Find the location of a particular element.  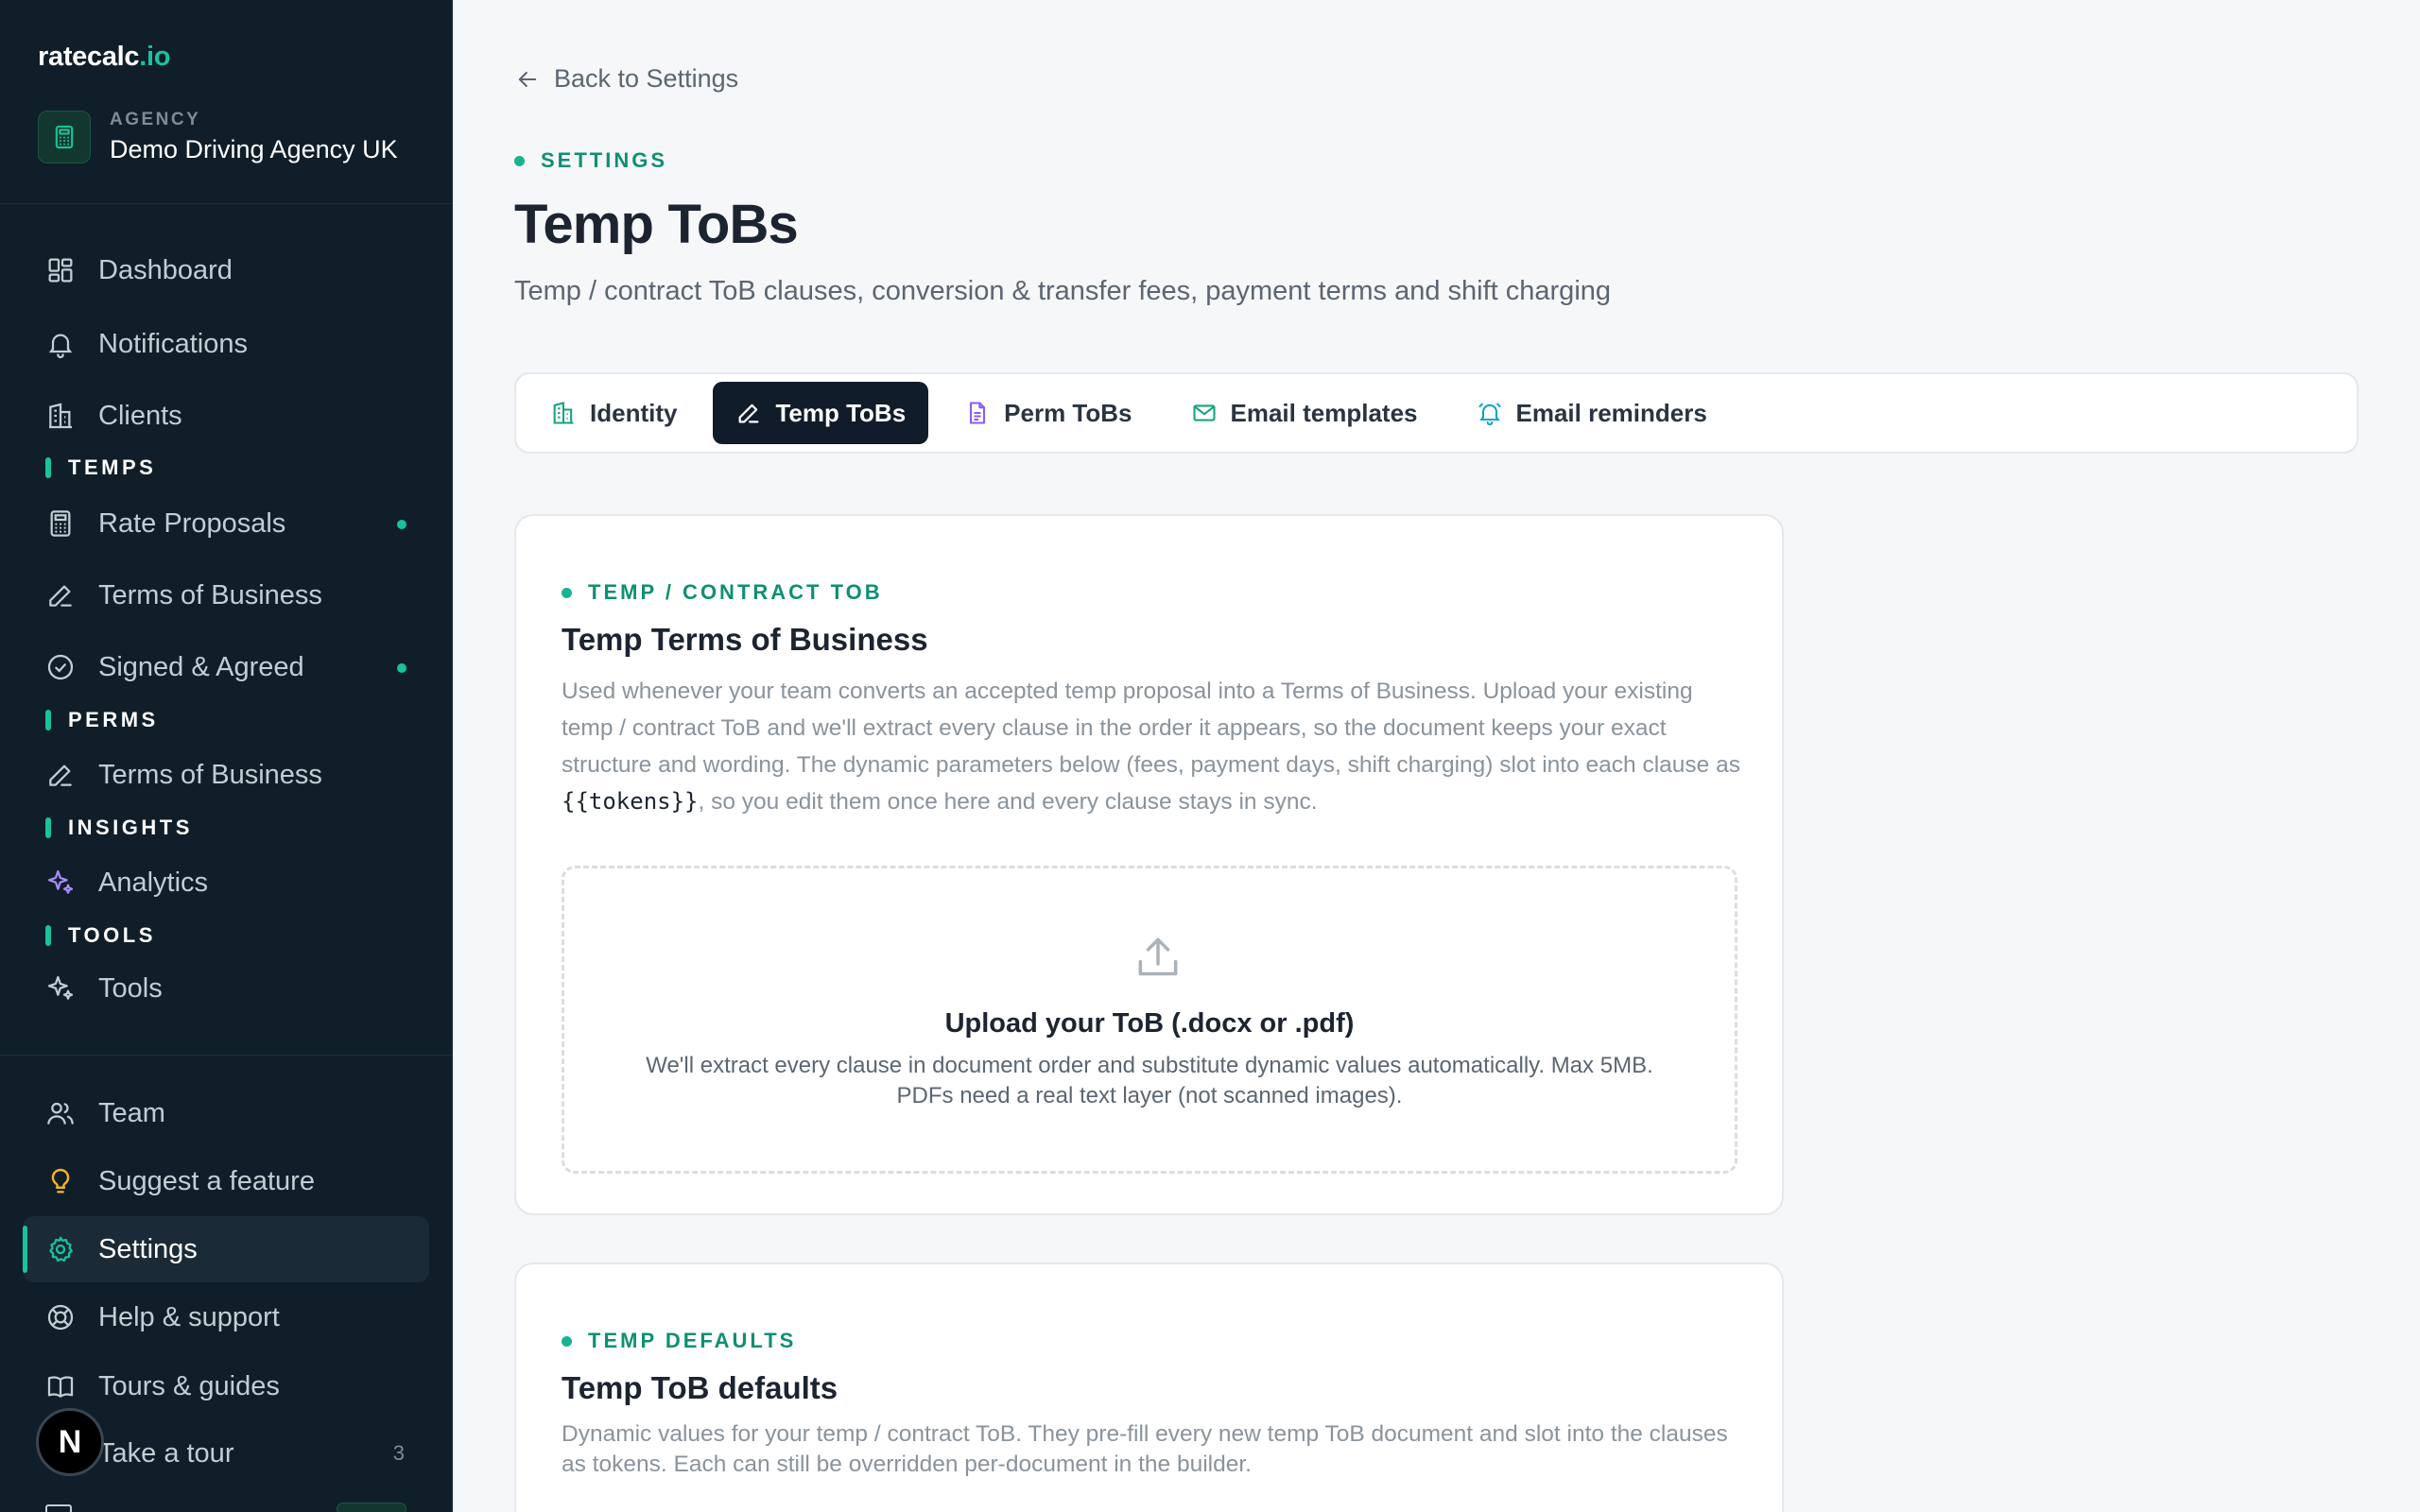

sidebar-item-help-support: Help & support is located at coordinates (226, 1317).